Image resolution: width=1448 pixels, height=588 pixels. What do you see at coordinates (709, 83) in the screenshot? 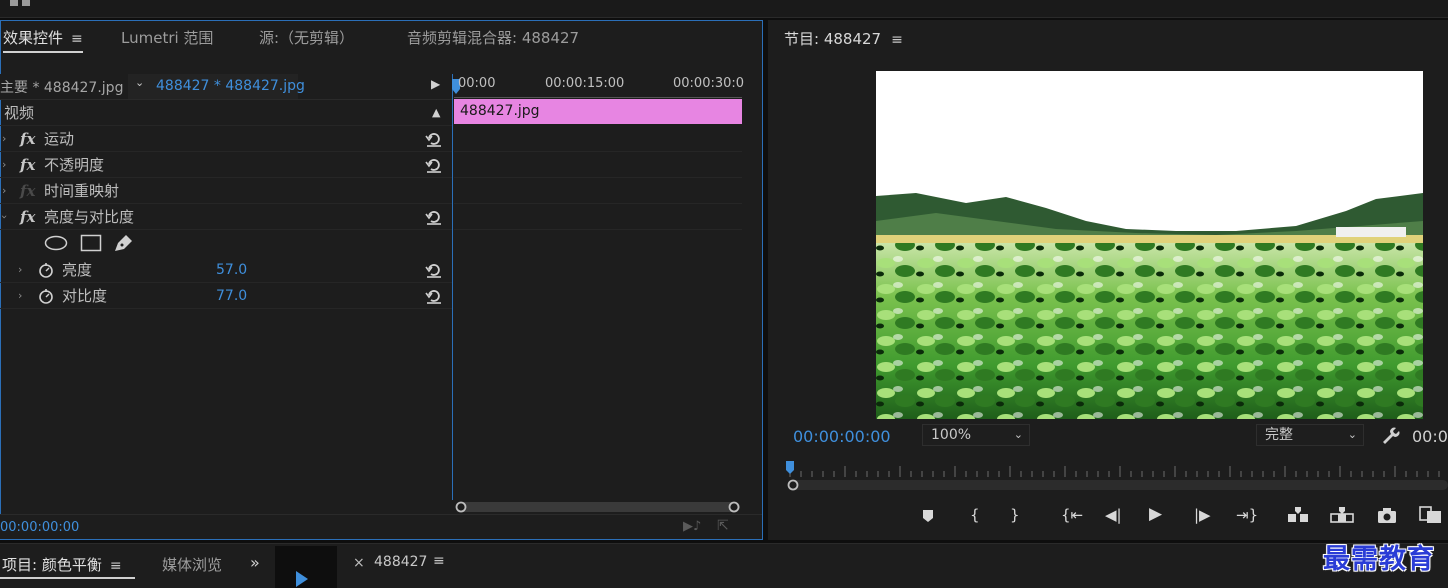
I see `ruler-timecode: 00:00:30:0` at bounding box center [709, 83].